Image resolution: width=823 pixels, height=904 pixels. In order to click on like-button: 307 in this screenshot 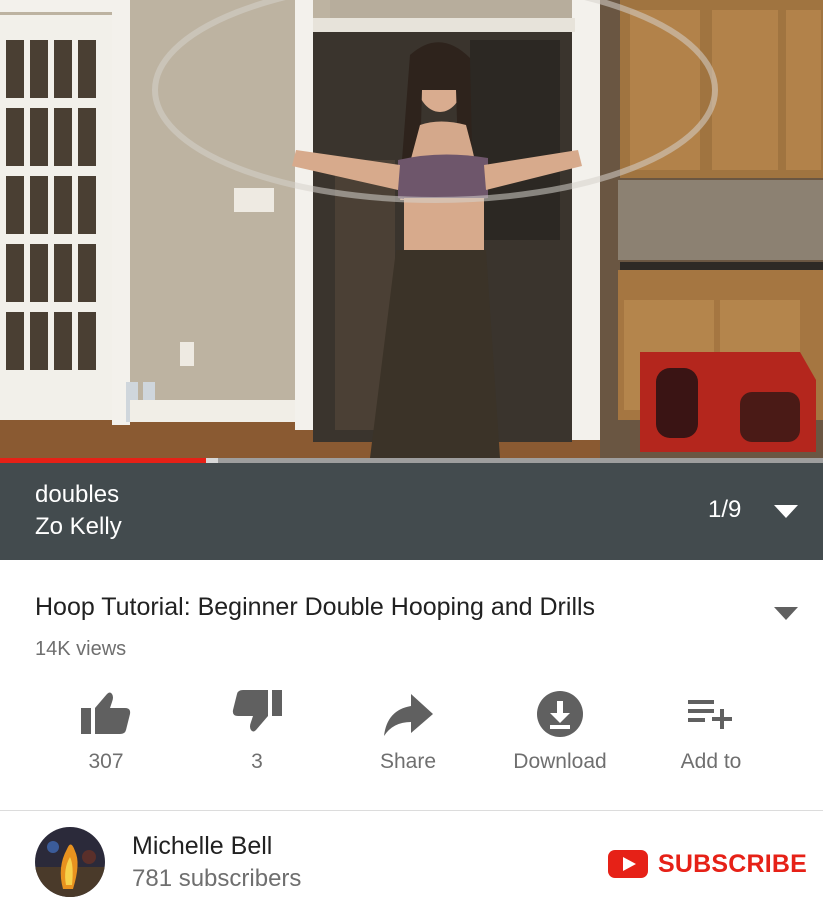, I will do `click(106, 736)`.